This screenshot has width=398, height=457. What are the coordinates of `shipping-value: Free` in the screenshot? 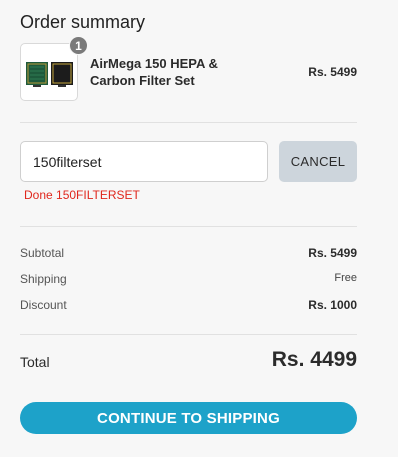 It's located at (345, 278).